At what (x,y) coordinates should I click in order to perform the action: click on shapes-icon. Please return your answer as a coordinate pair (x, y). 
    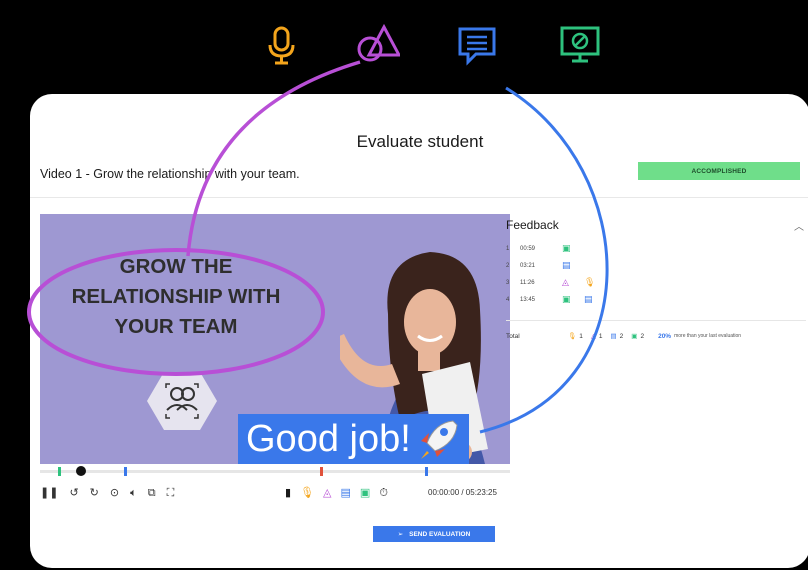
    Looking at the image, I should click on (378, 44).